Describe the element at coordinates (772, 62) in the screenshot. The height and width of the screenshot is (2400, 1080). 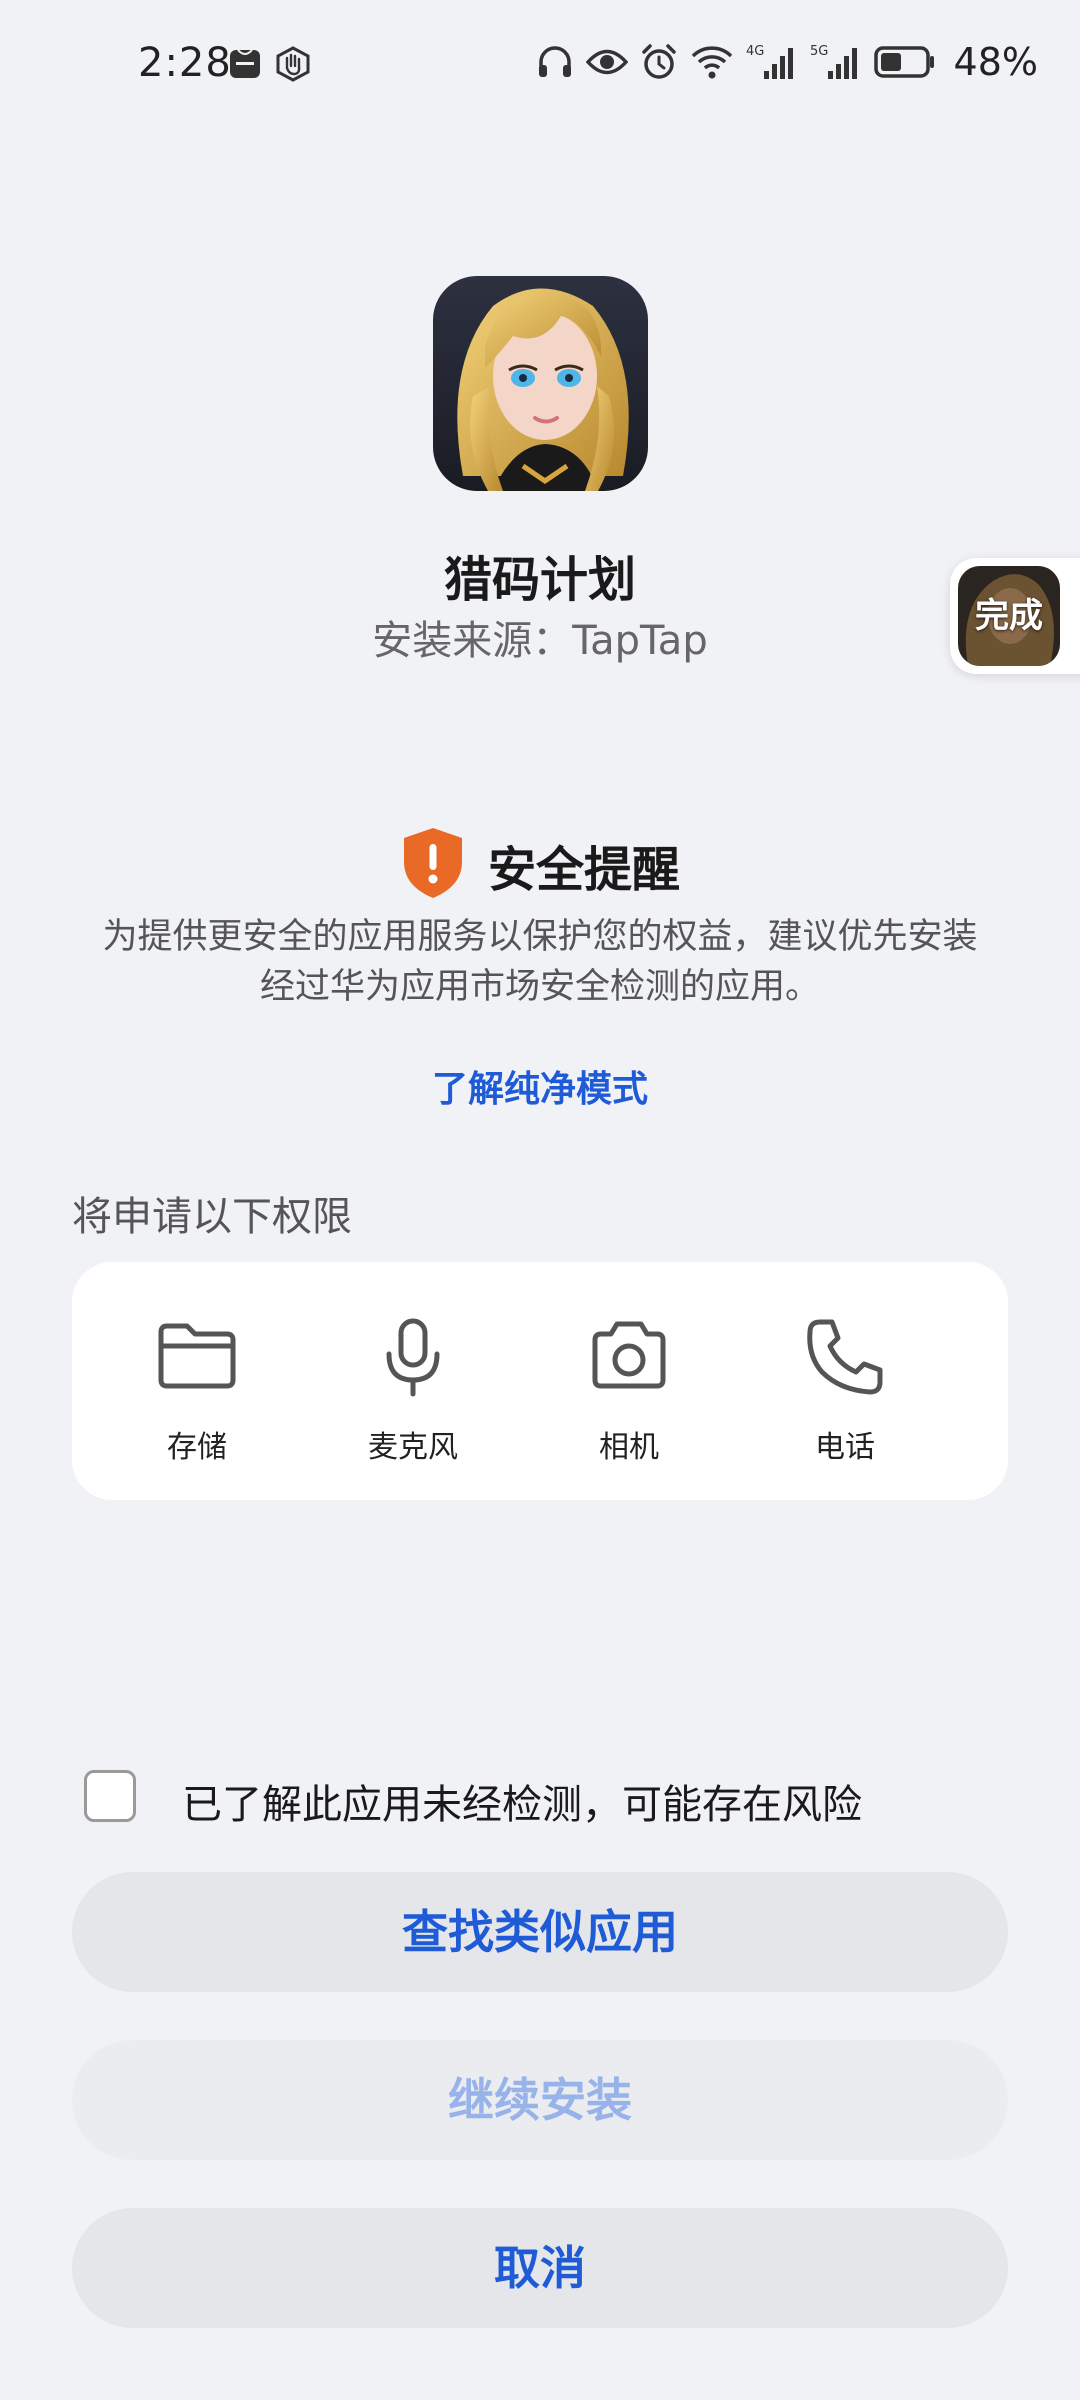
I see `signal-4g-icon: 4G` at that location.